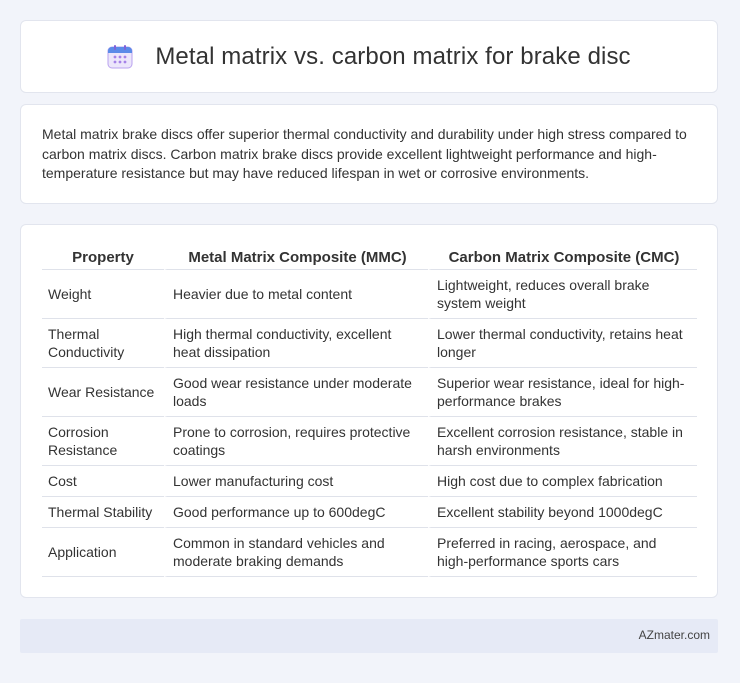 Image resolution: width=740 pixels, height=683 pixels. Describe the element at coordinates (296, 256) in the screenshot. I see `column-header: Metal Matrix Composite (MMC)` at that location.